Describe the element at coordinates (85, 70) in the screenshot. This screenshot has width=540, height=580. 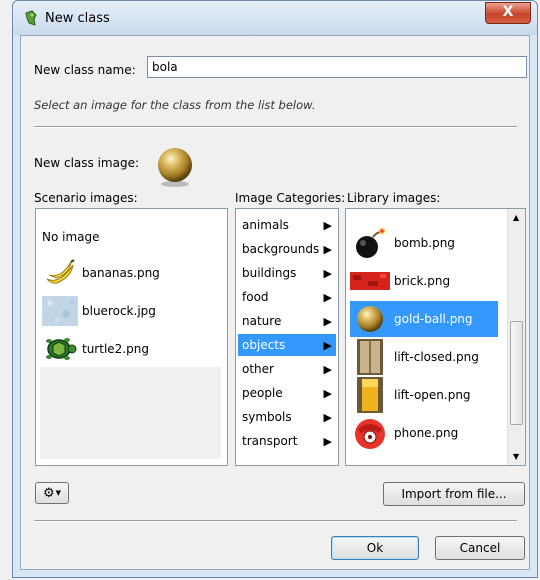
I see `class-name-label: New class name:` at that location.